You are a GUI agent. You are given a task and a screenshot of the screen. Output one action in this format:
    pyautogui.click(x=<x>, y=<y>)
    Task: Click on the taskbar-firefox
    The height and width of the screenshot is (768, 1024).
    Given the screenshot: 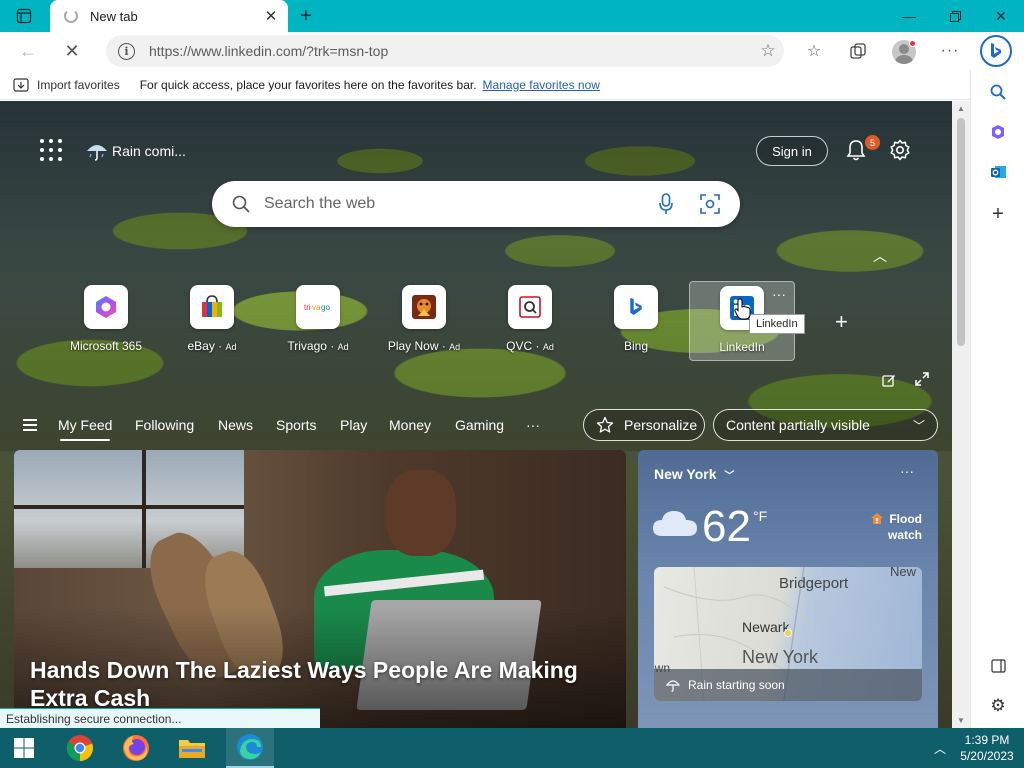 What is the action you would take?
    pyautogui.click(x=136, y=748)
    